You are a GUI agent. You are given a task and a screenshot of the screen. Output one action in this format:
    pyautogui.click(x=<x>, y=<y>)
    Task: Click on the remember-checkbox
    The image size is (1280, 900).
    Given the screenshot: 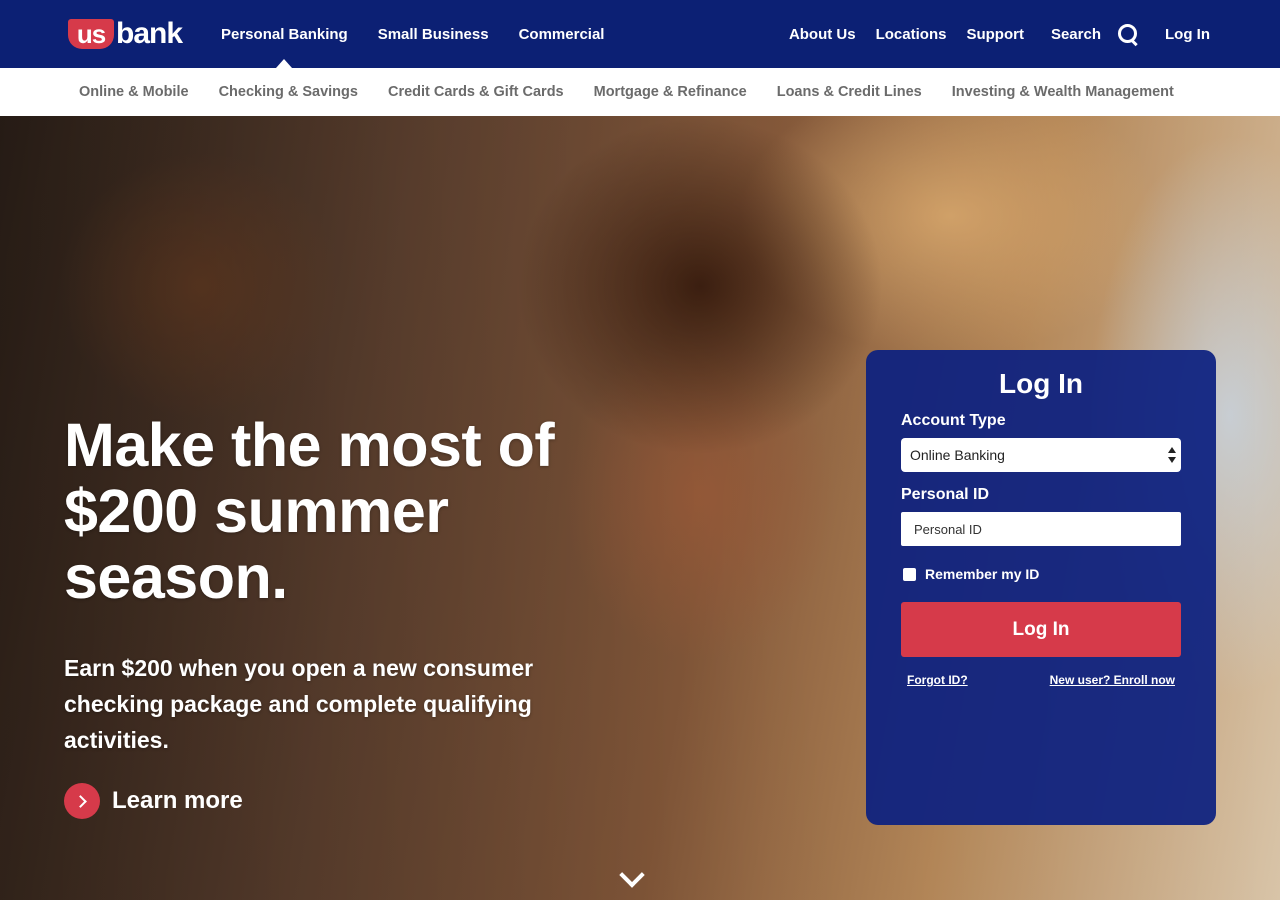 What is the action you would take?
    pyautogui.click(x=909, y=574)
    